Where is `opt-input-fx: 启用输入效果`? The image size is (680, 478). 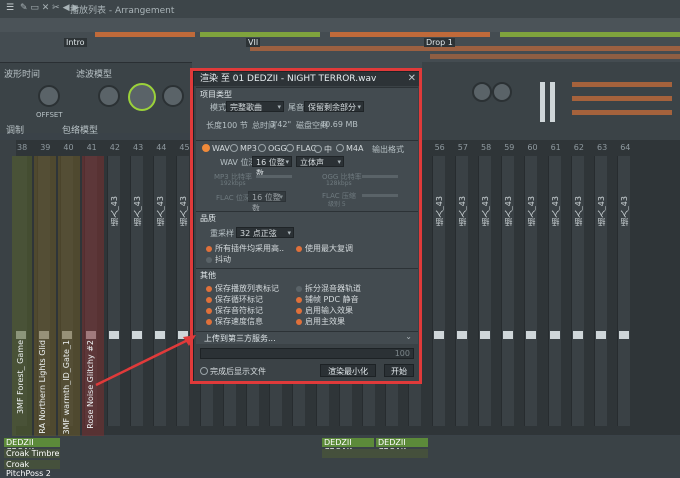 opt-input-fx: 启用输入效果 is located at coordinates (324, 310).